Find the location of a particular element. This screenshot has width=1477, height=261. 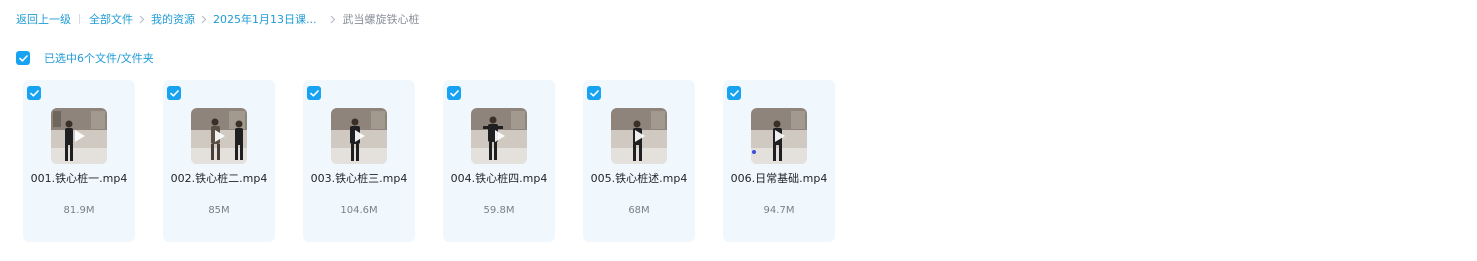

file-card: 006.日常基础.mp4 94.7M is located at coordinates (779, 161).